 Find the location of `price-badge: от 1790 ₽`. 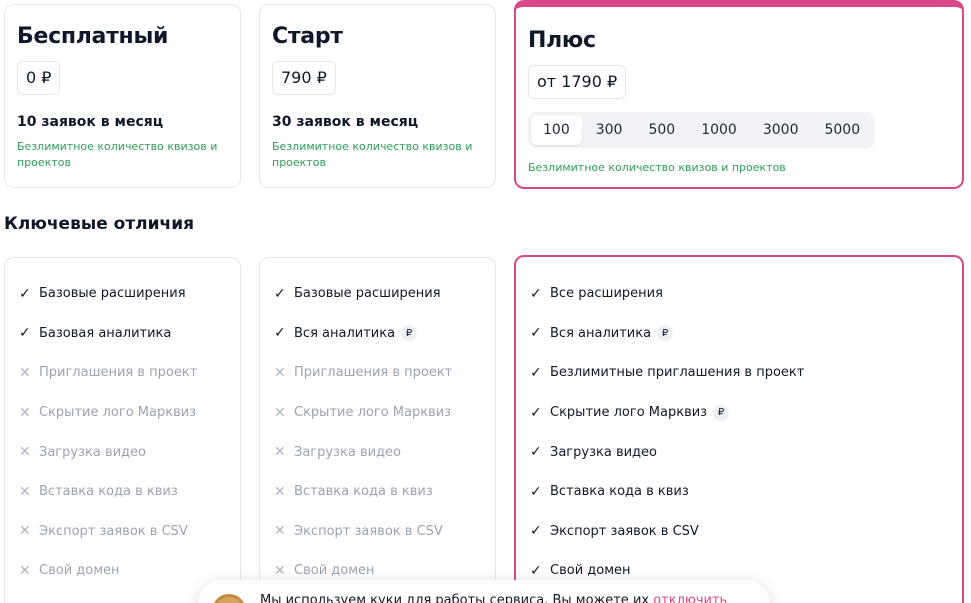

price-badge: от 1790 ₽ is located at coordinates (577, 82).